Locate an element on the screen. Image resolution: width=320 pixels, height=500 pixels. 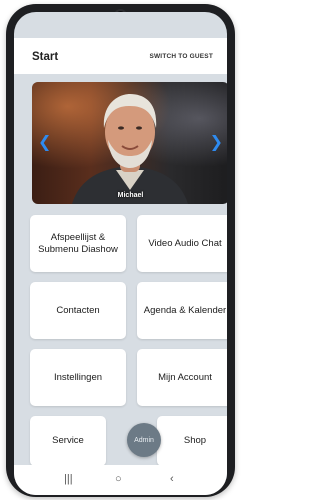
tile-service: Service is located at coordinates (68, 441).